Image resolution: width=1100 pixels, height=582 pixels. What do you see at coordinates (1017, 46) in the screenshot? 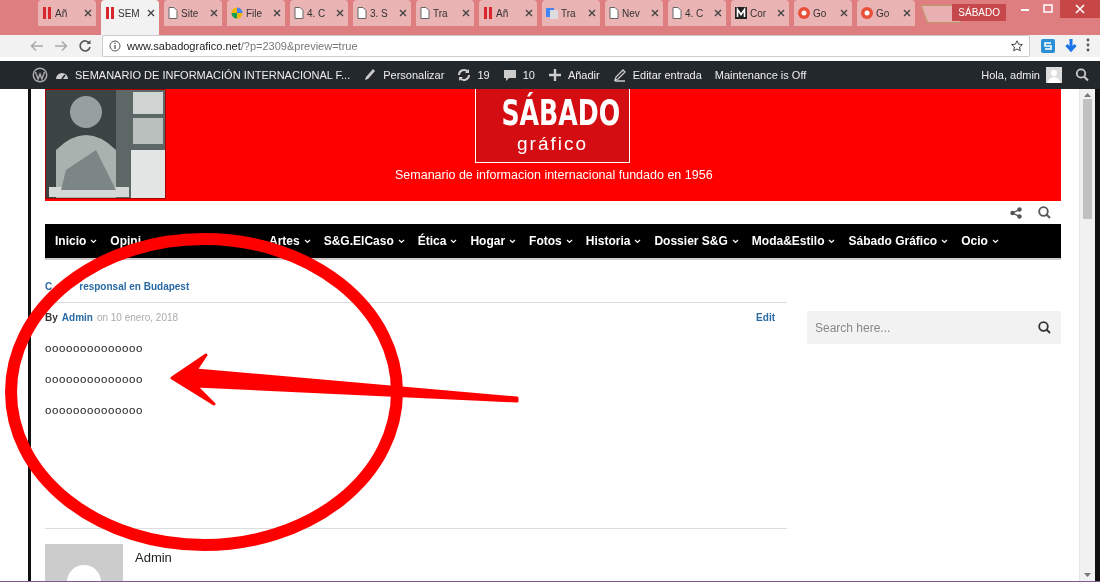
I see `star-icon` at bounding box center [1017, 46].